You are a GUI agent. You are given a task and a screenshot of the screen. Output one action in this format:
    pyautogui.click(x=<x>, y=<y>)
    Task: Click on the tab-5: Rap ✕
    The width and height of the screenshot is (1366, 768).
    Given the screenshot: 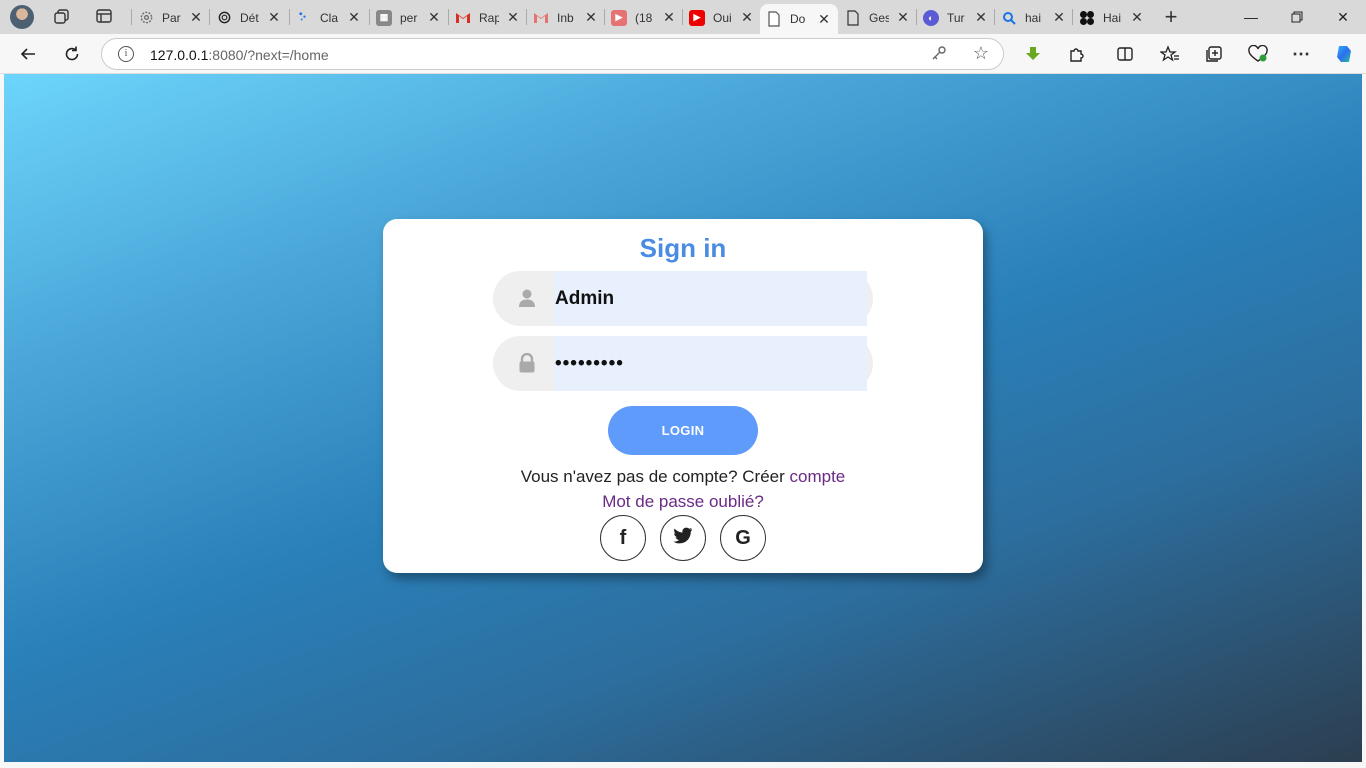 What is the action you would take?
    pyautogui.click(x=487, y=17)
    